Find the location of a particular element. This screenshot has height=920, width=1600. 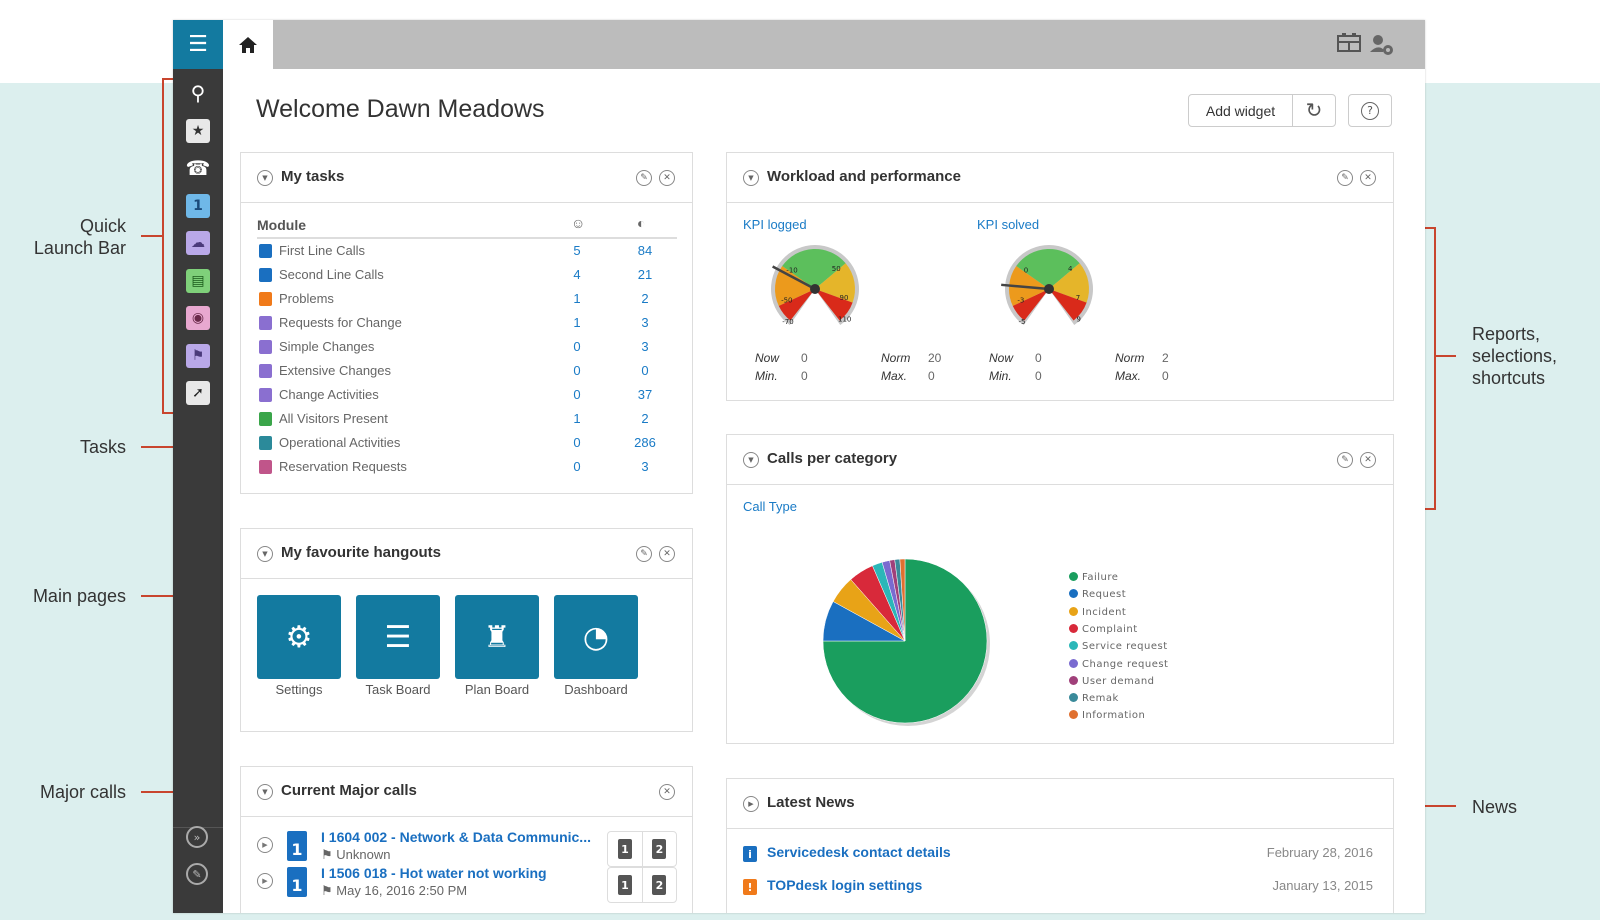

quick-launch-reservations: ◉ is located at coordinates (198, 318).